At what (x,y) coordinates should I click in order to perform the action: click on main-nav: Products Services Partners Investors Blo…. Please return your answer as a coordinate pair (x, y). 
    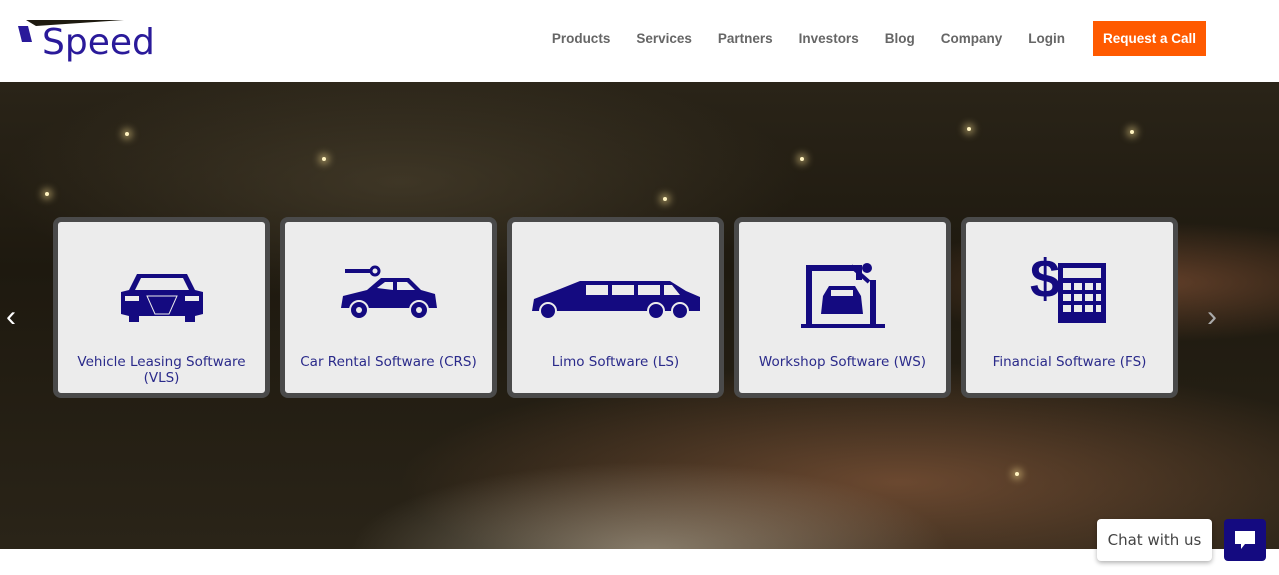
    Looking at the image, I should click on (866, 38).